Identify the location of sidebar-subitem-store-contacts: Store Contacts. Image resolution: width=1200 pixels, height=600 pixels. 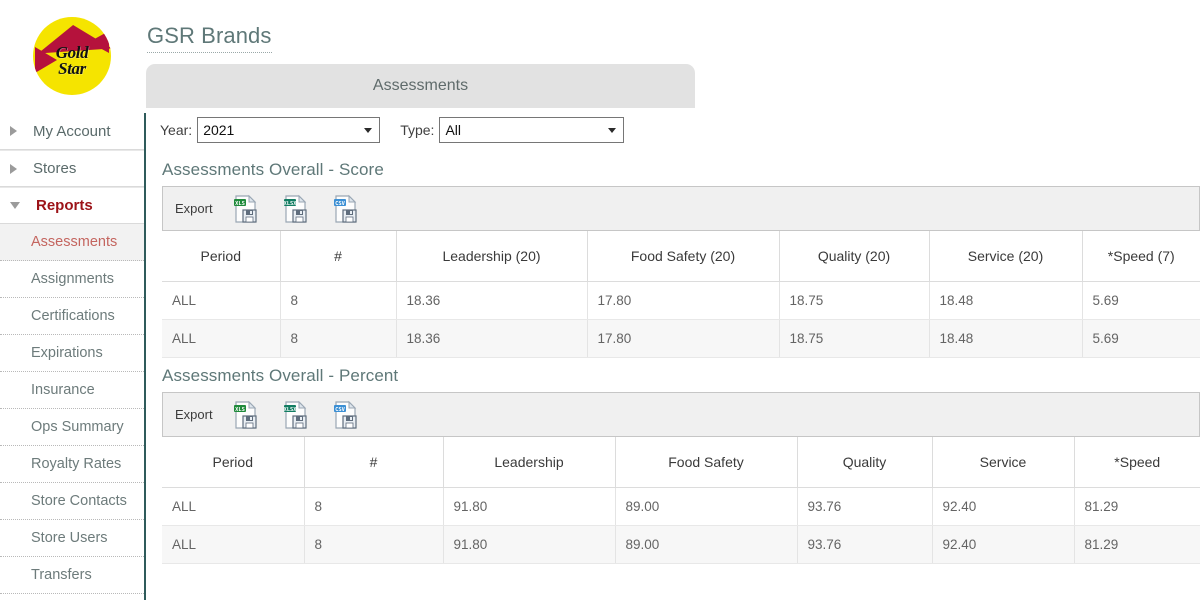
(72, 501).